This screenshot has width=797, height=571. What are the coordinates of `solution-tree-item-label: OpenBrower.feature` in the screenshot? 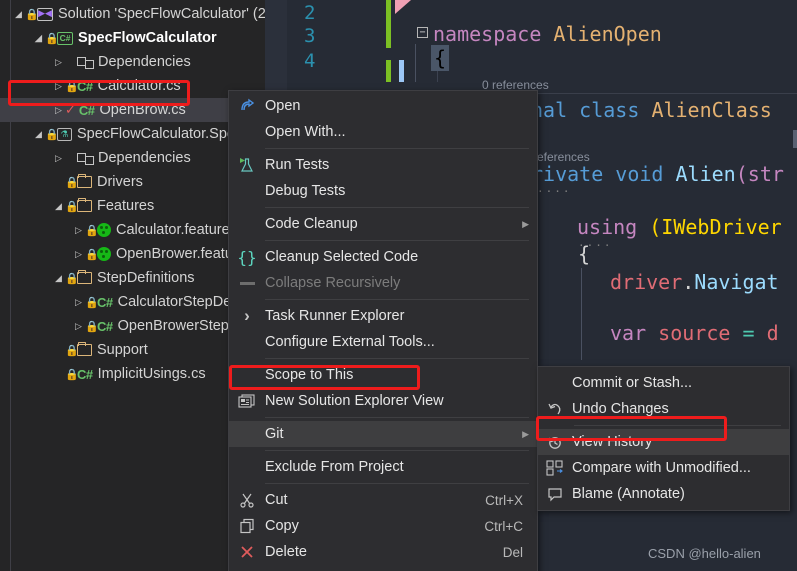 It's located at (181, 254).